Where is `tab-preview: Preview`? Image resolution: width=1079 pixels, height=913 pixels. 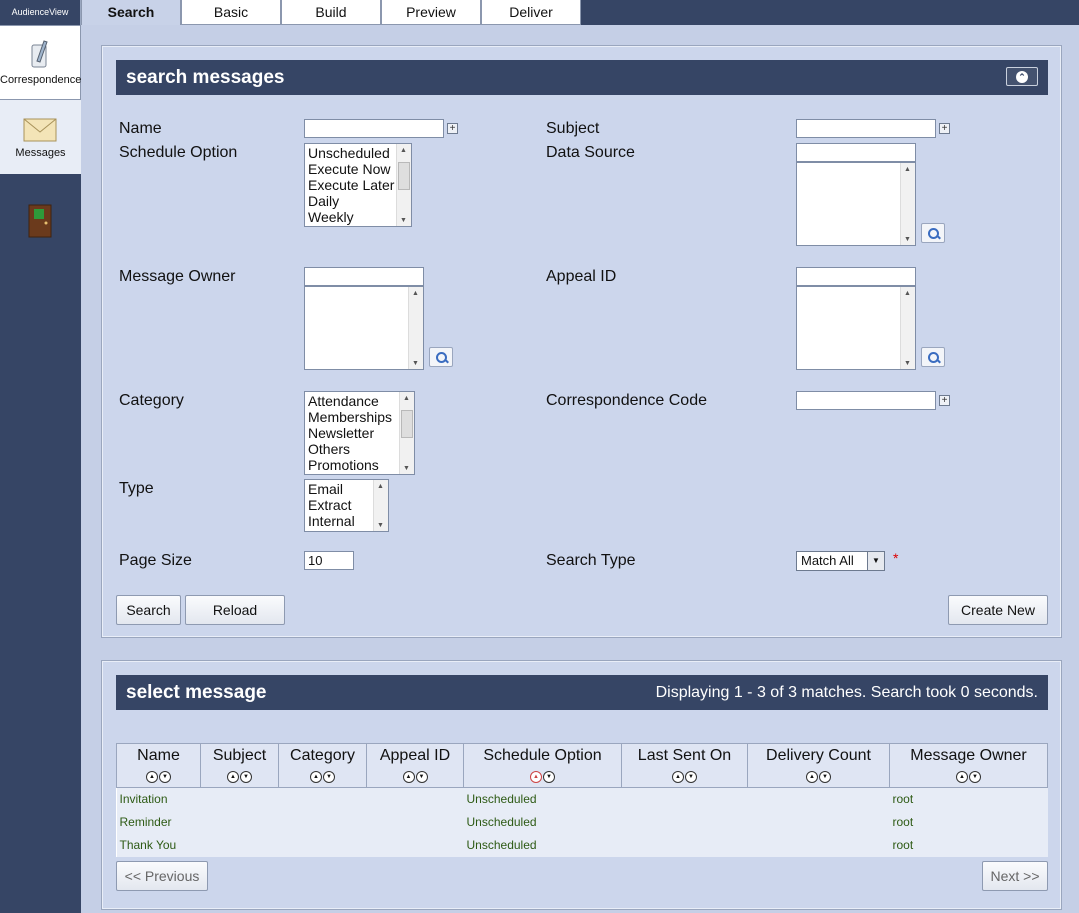 tab-preview: Preview is located at coordinates (431, 12).